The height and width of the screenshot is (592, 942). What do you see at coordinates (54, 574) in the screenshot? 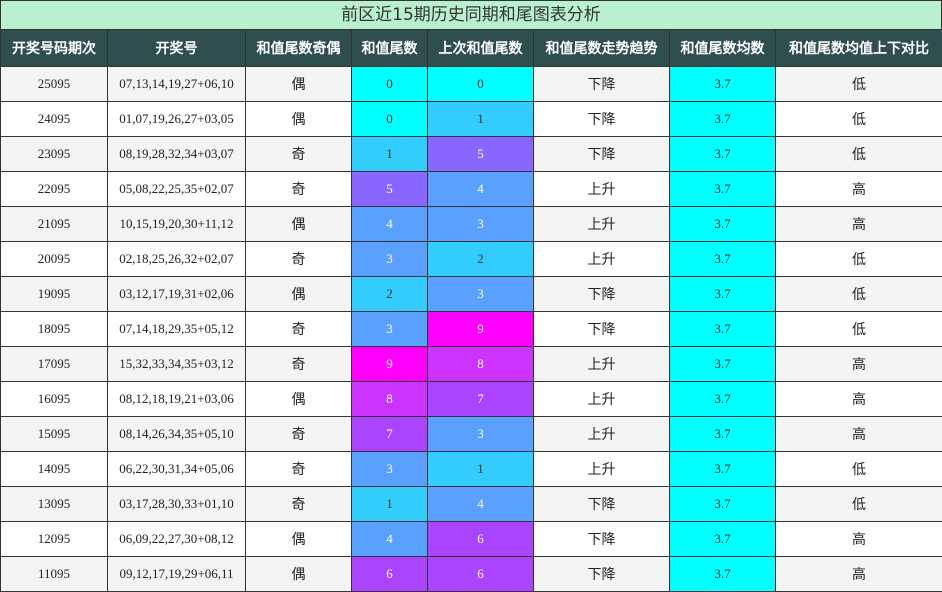
I see `period-cell: 11095` at bounding box center [54, 574].